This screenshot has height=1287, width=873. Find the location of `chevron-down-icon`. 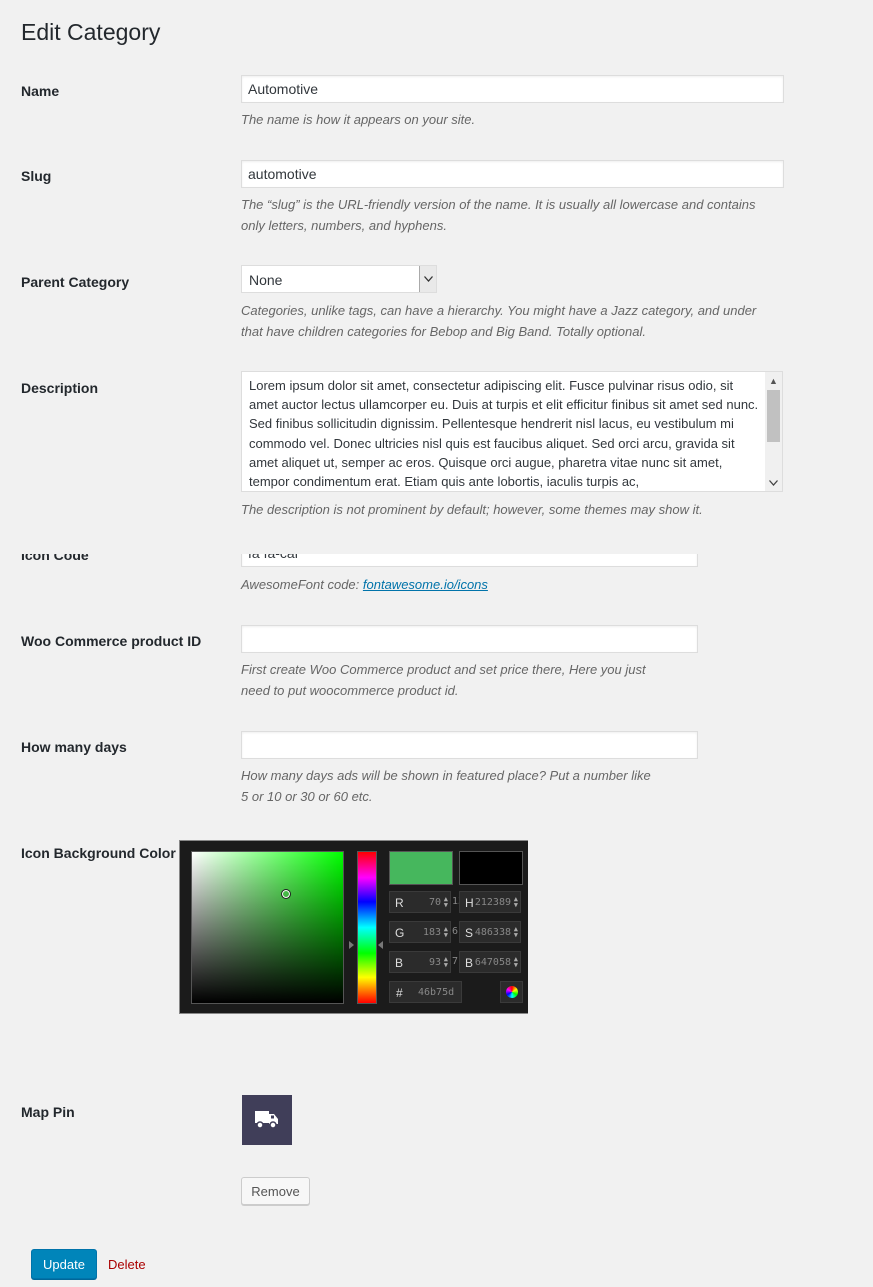

chevron-down-icon is located at coordinates (427, 279).